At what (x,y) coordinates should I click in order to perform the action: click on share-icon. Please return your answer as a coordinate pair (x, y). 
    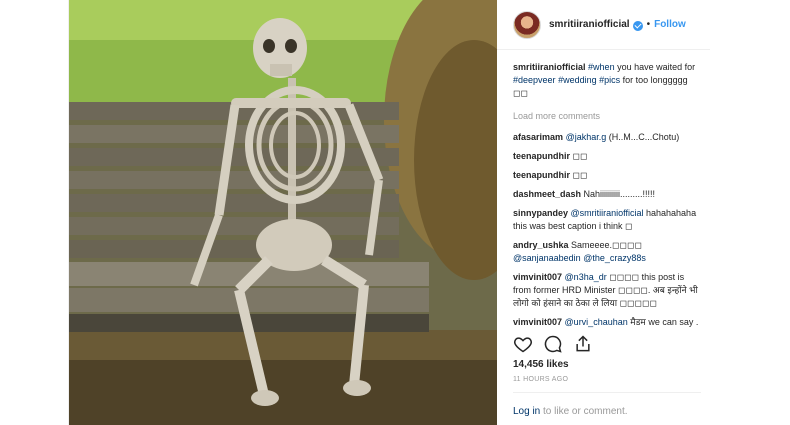
    Looking at the image, I should click on (583, 344).